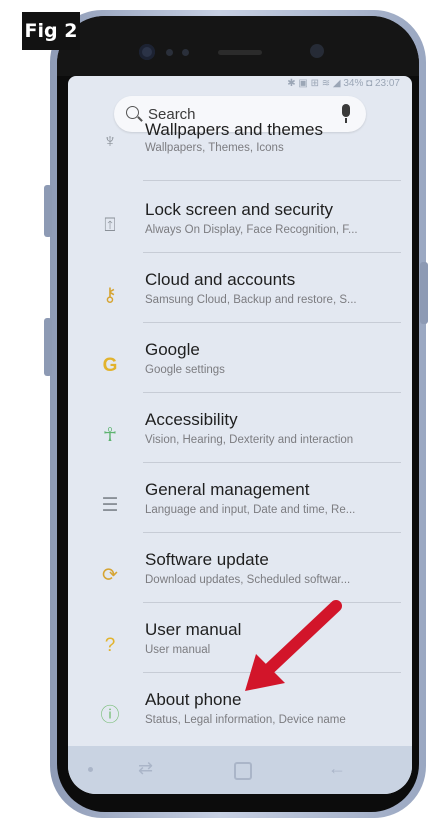 Image resolution: width=438 pixels, height=823 pixels. What do you see at coordinates (110, 435) in the screenshot?
I see `accessibility-person-icon: ☥` at bounding box center [110, 435].